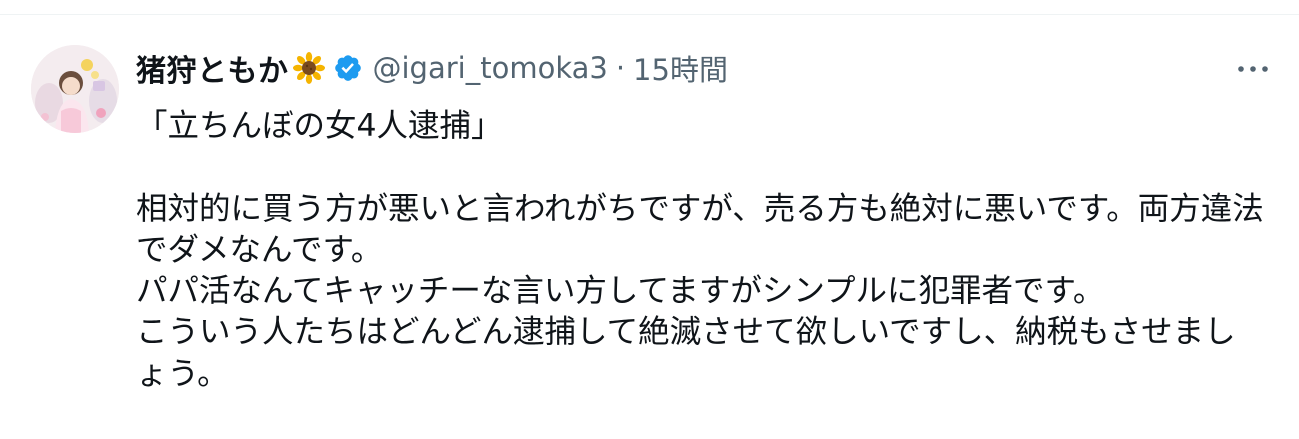  Describe the element at coordinates (308, 68) in the screenshot. I see `sunflower-icon` at that location.